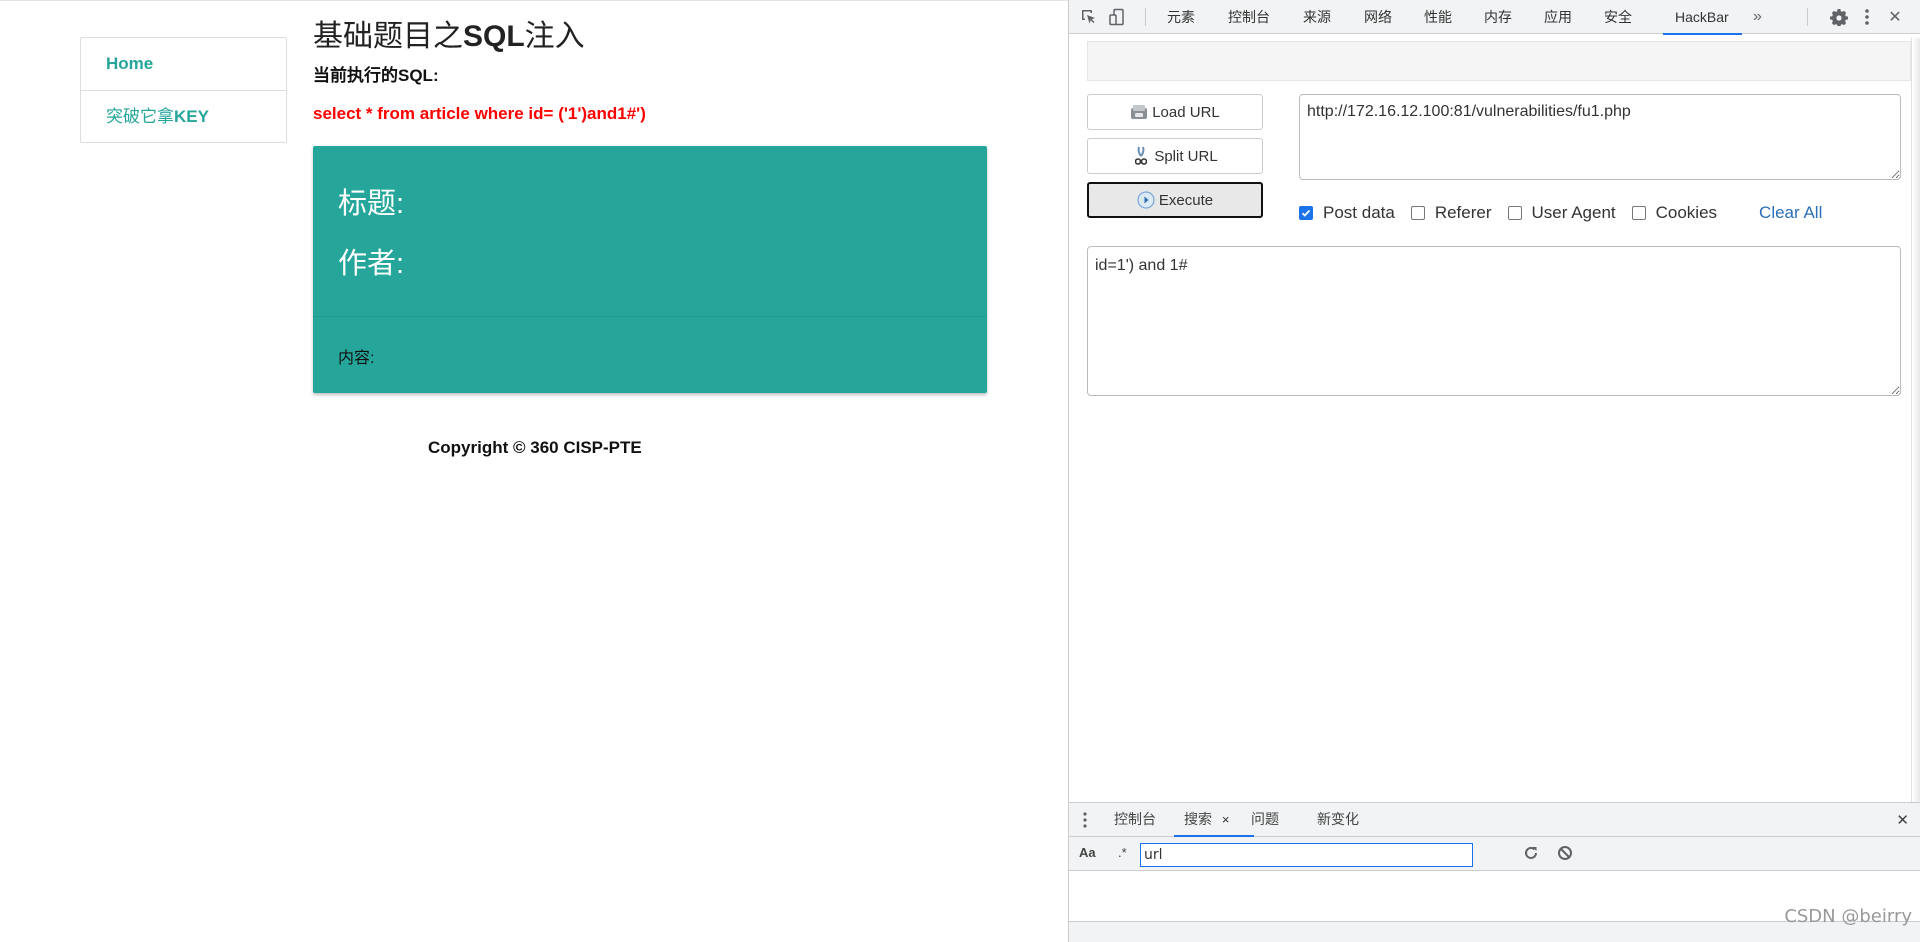  What do you see at coordinates (1895, 17) in the screenshot?
I see `close-devtools-icon: ✕` at bounding box center [1895, 17].